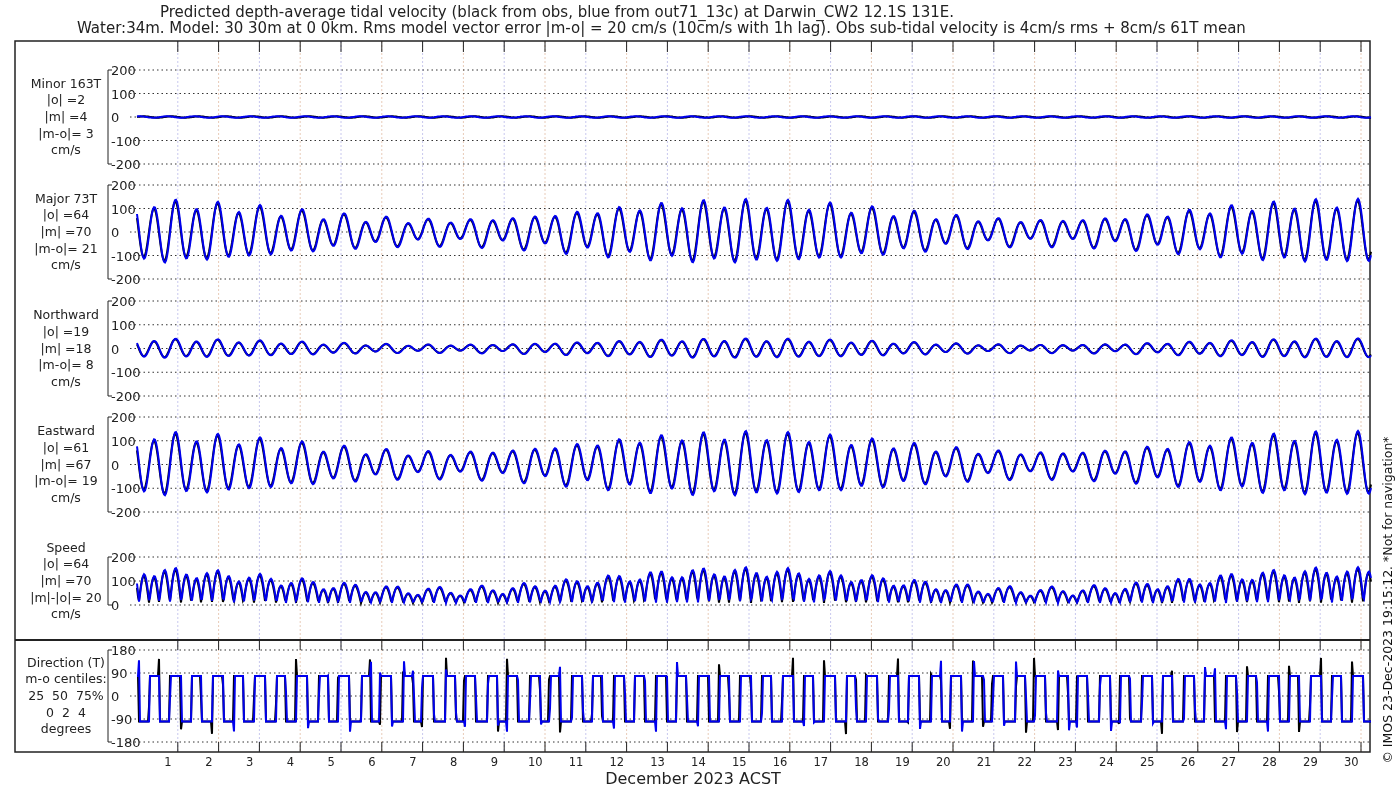  I want to click on panel-label: Direction (T), so click(66, 662).